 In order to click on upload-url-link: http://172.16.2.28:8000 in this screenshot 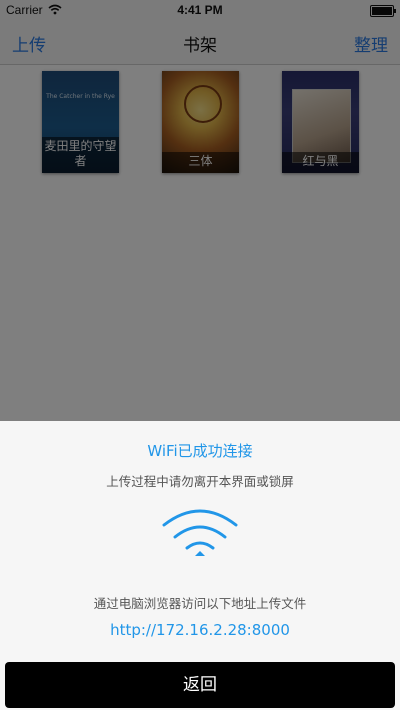, I will do `click(200, 630)`.